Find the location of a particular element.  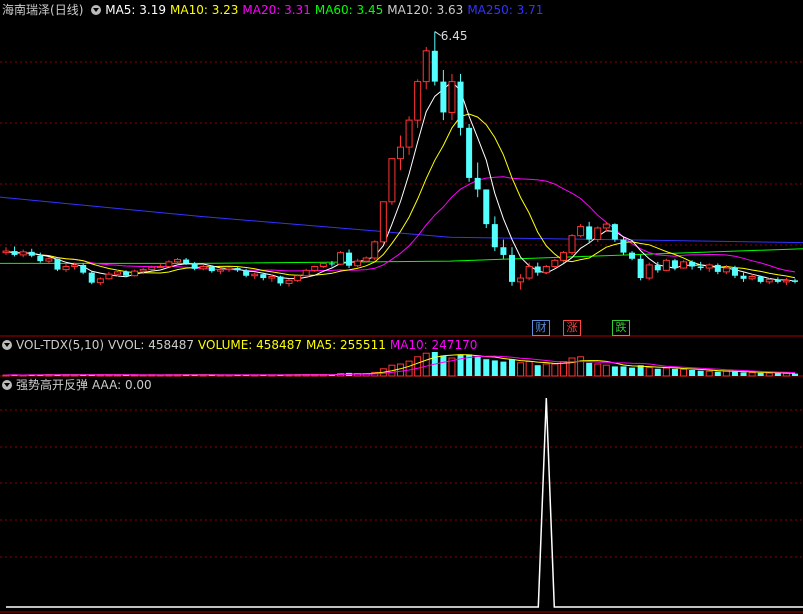

peak-price-label: 6.45 is located at coordinates (454, 35).